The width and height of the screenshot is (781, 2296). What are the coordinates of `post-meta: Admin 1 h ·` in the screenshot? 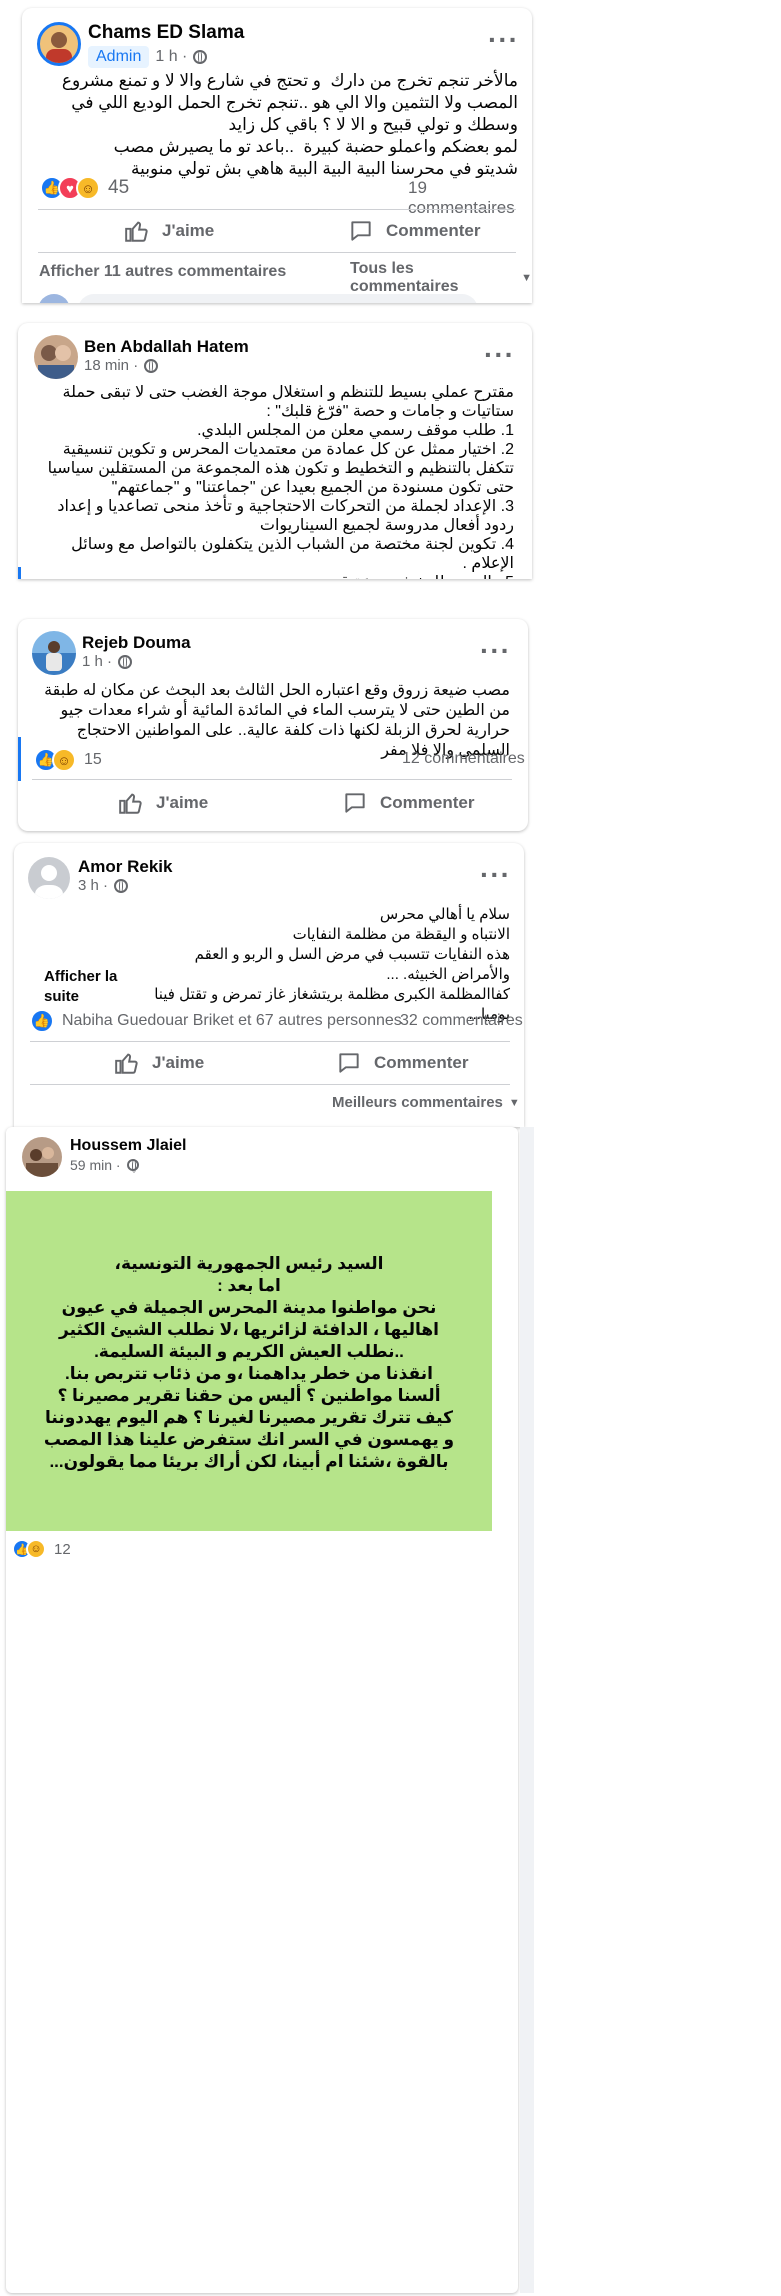 It's located at (148, 57).